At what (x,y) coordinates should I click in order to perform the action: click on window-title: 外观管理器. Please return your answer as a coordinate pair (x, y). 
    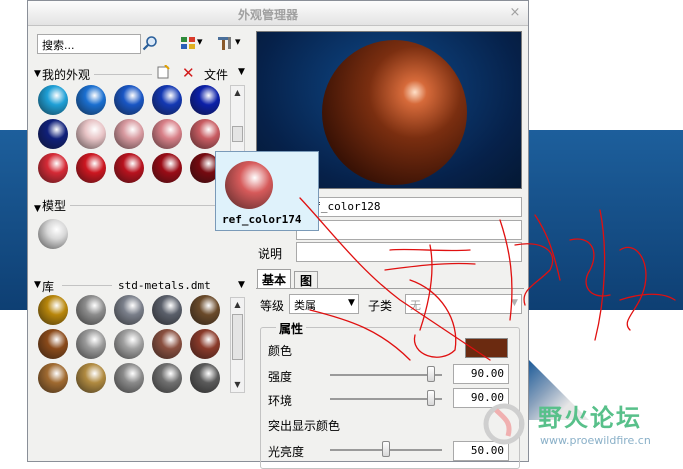
    Looking at the image, I should click on (267, 15).